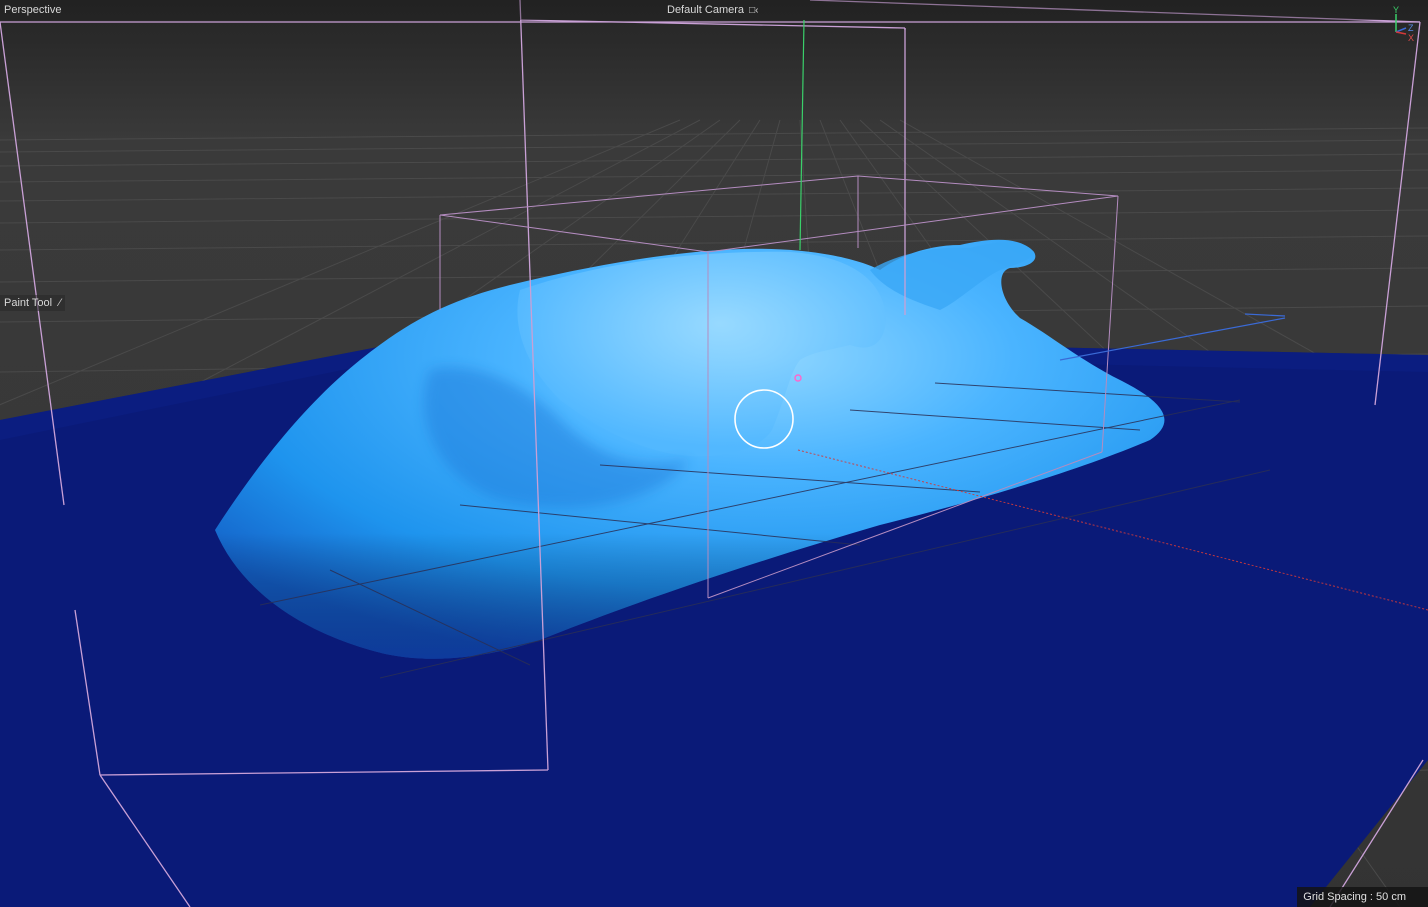 This screenshot has width=1428, height=907. I want to click on active-tool-label: Paint Tool ⁄, so click(33, 303).